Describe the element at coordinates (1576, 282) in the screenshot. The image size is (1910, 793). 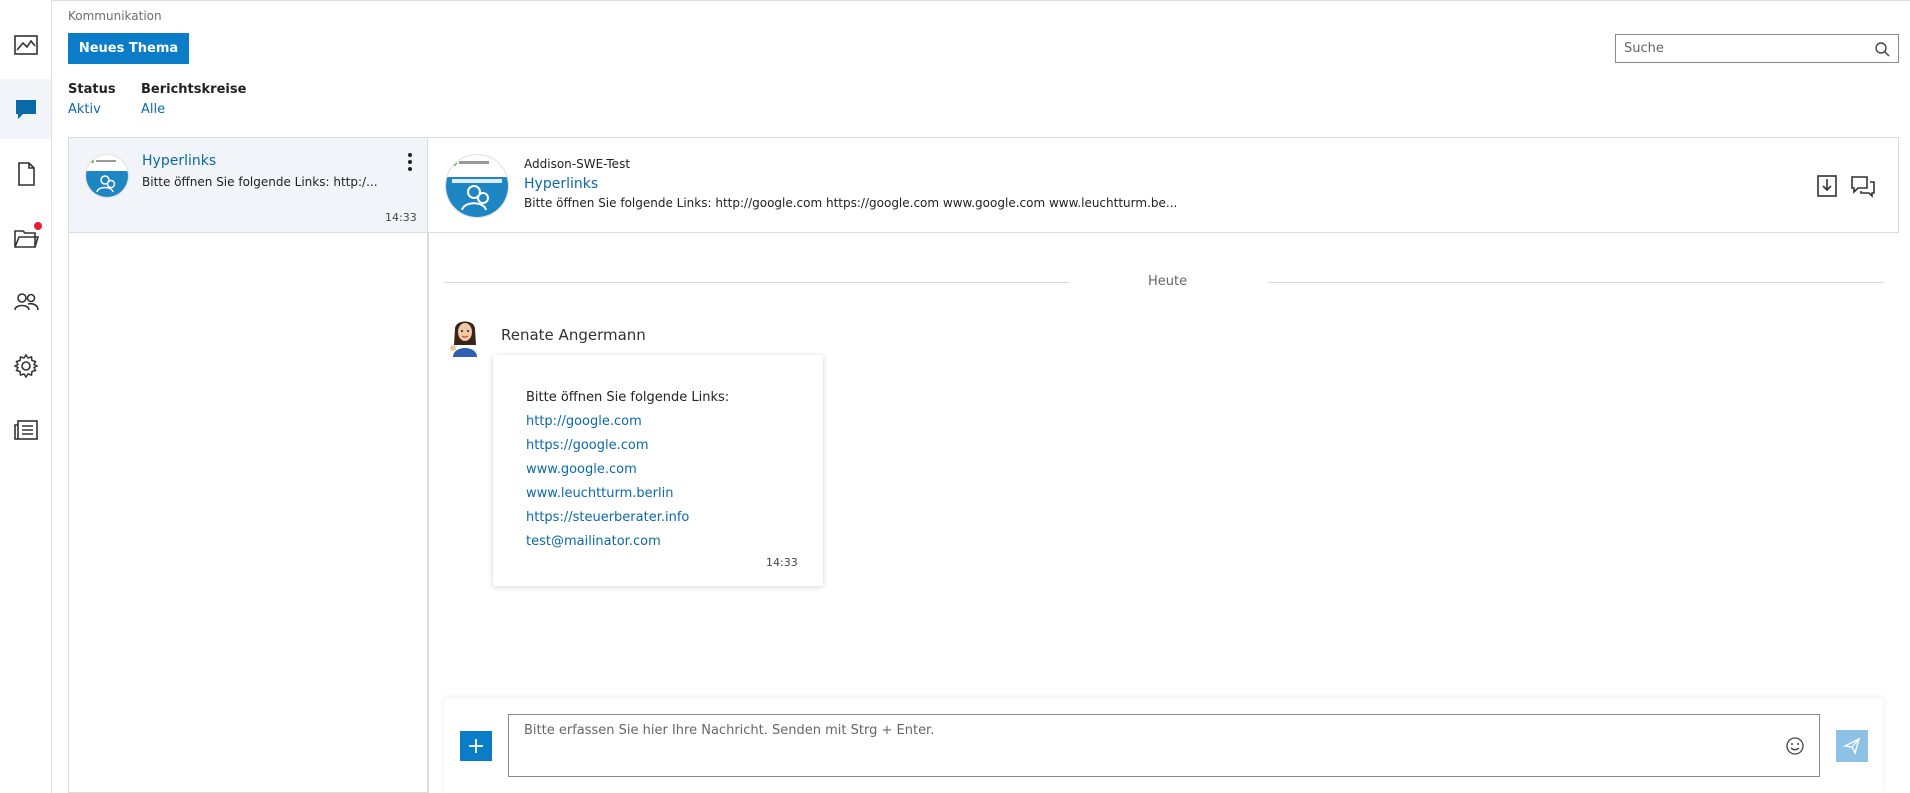
I see `day-separator-line-right` at that location.